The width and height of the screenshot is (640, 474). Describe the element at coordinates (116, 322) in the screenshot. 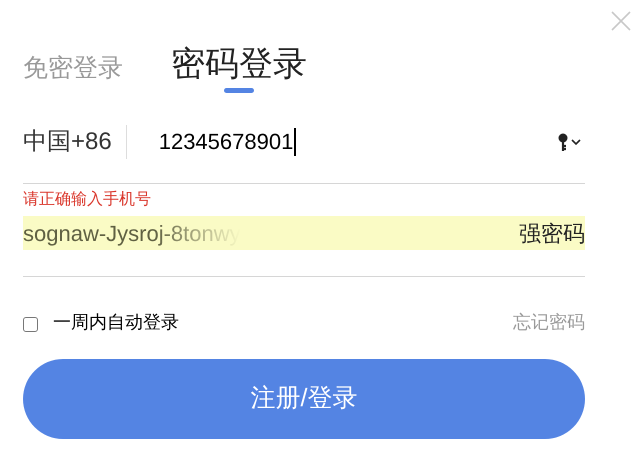

I see `remember-label: 一周内自动登录` at that location.